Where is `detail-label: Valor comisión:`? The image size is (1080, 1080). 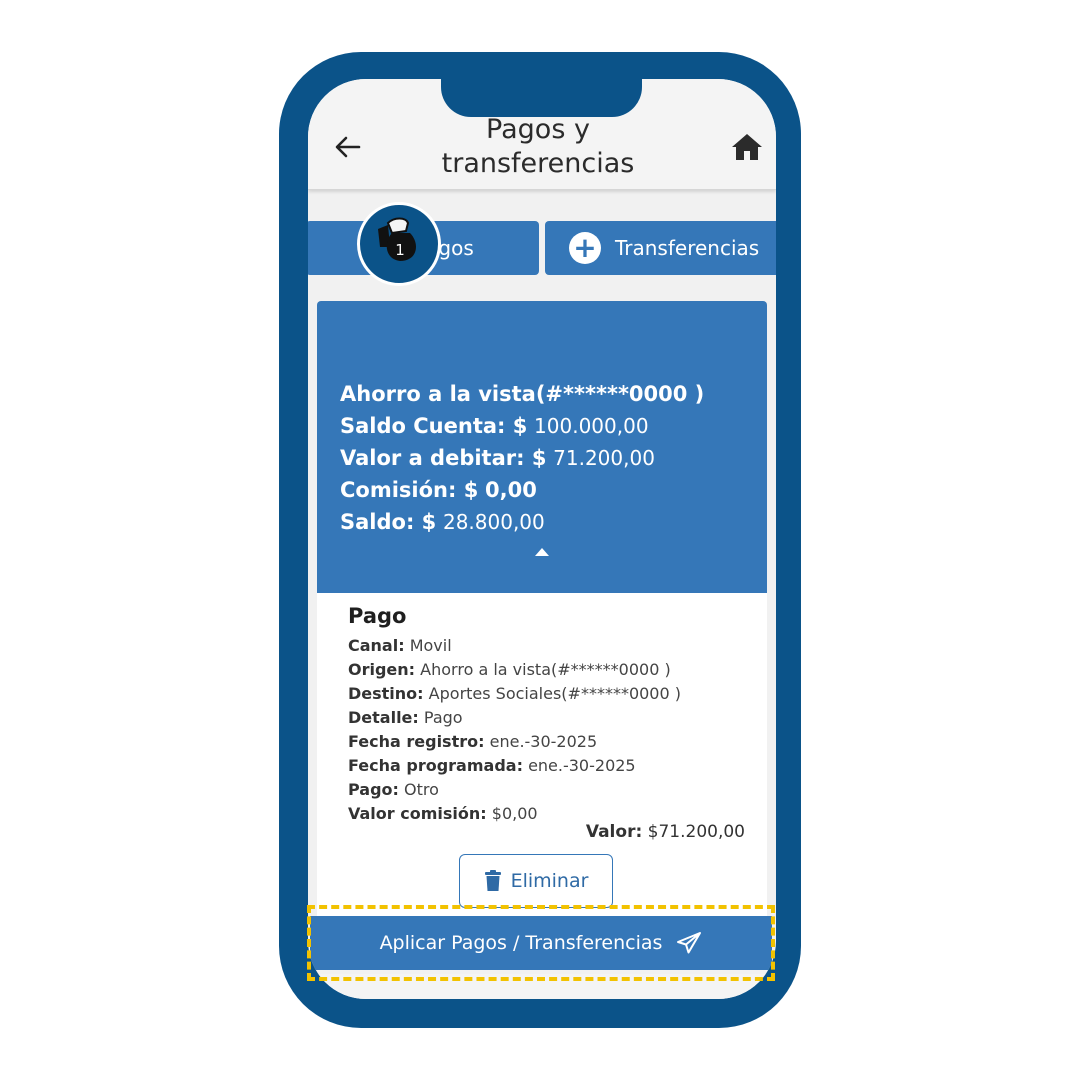 detail-label: Valor comisión: is located at coordinates (417, 813).